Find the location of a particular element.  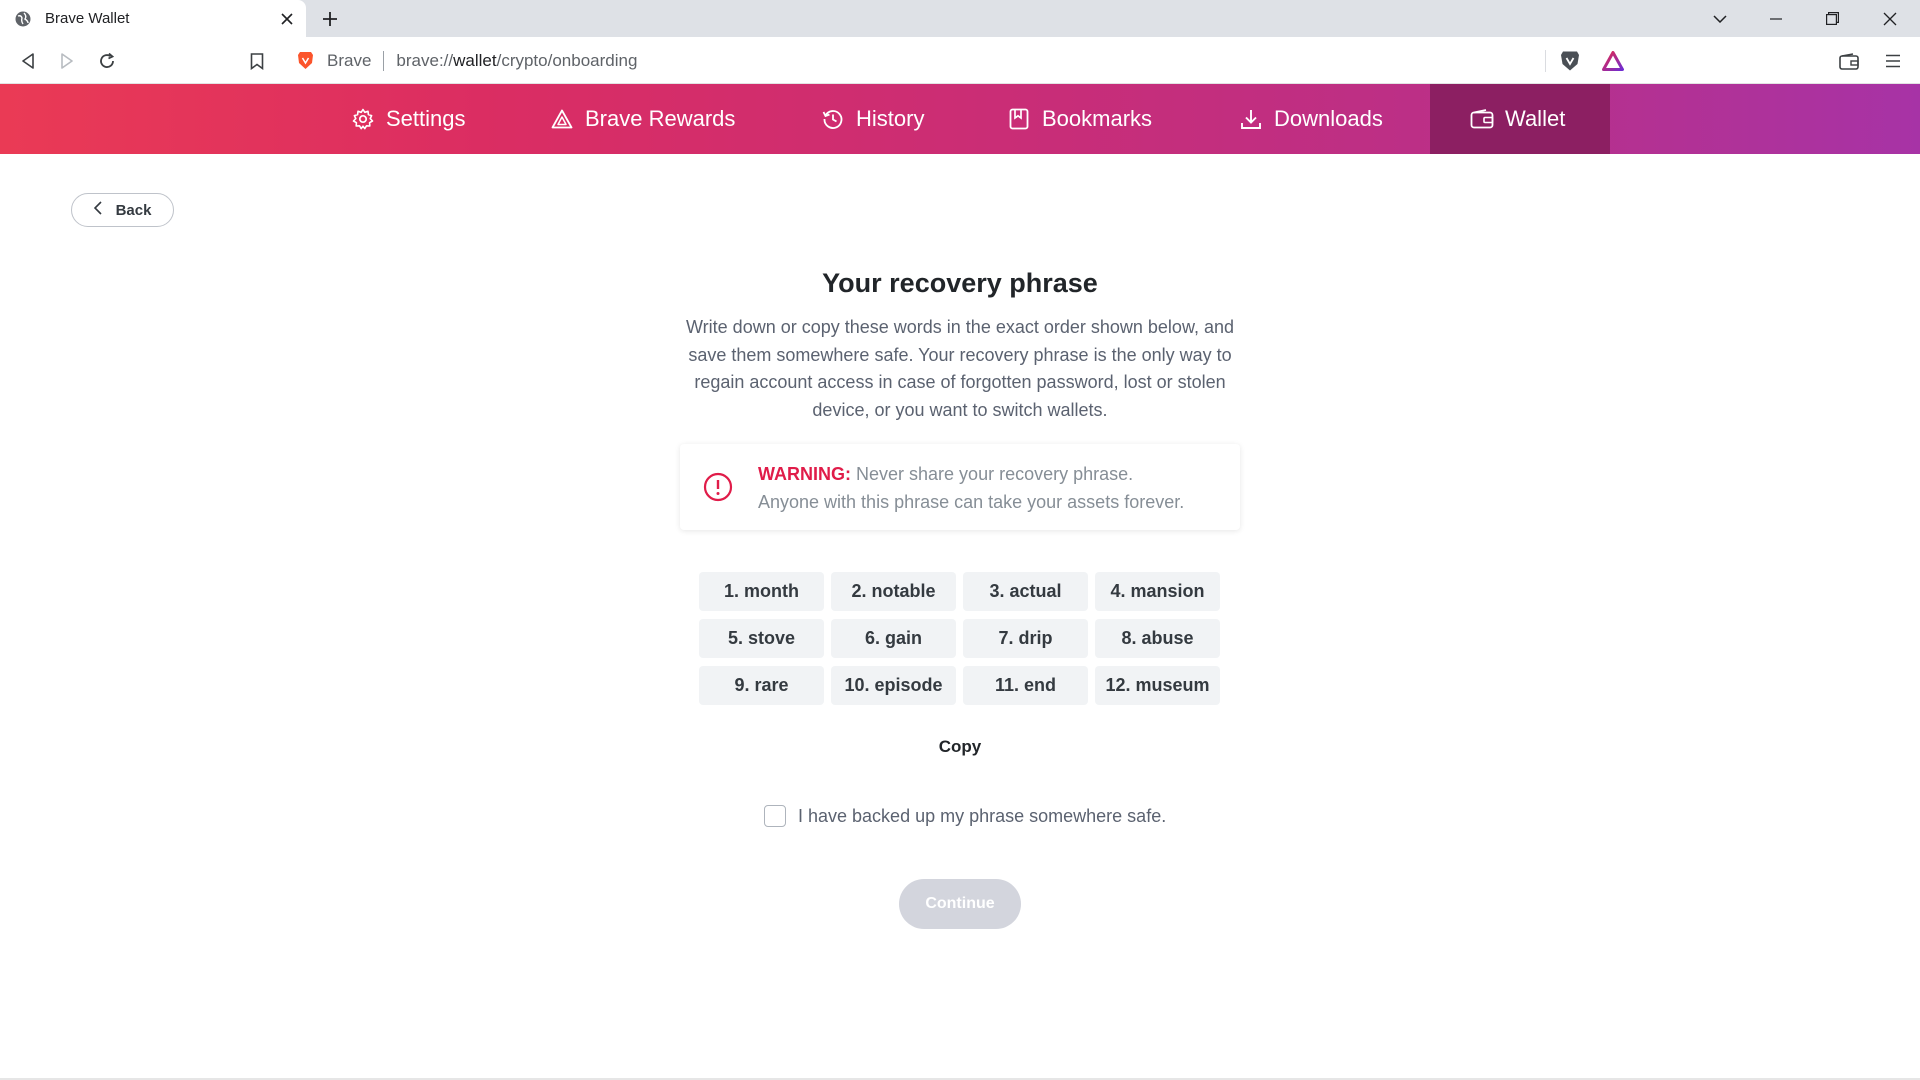

nav-item-label: History is located at coordinates (890, 118).